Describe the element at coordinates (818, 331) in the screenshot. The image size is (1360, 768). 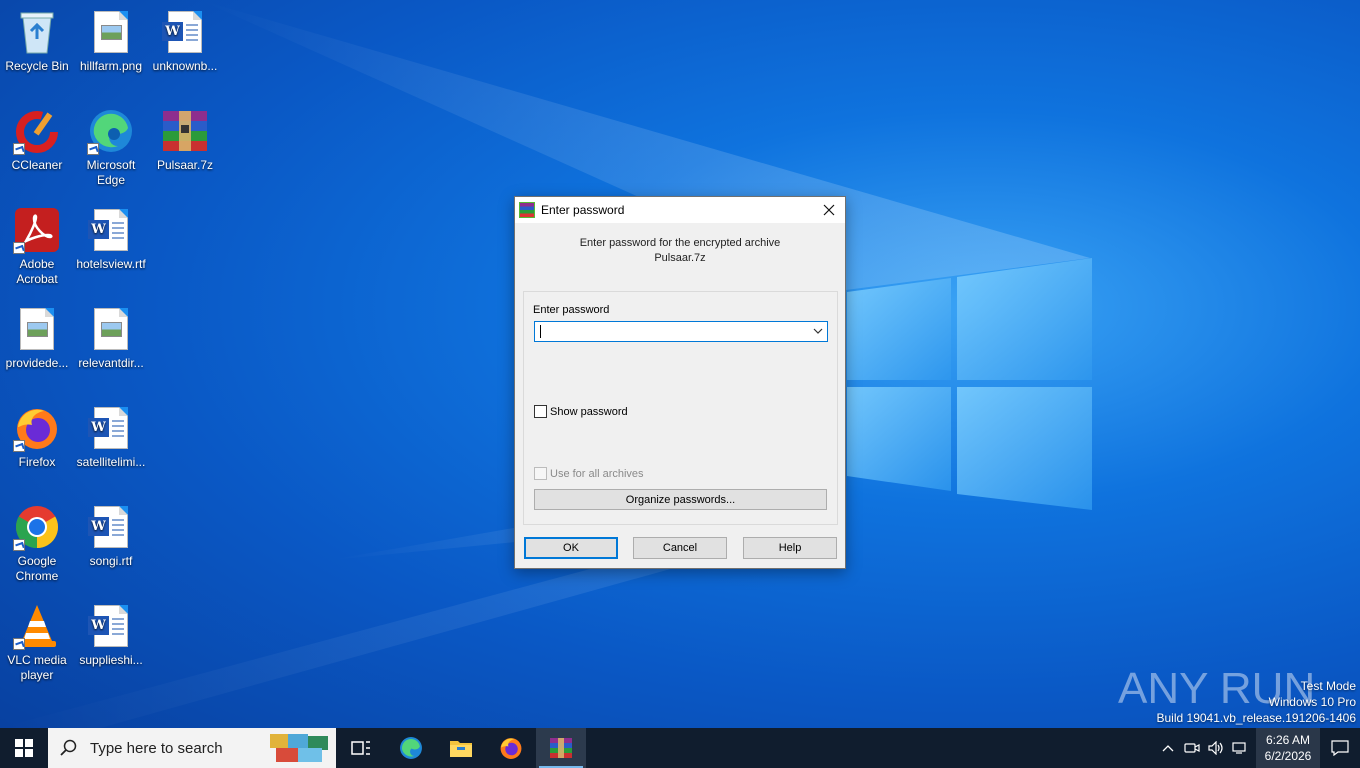
I see `chevron-down-icon` at that location.